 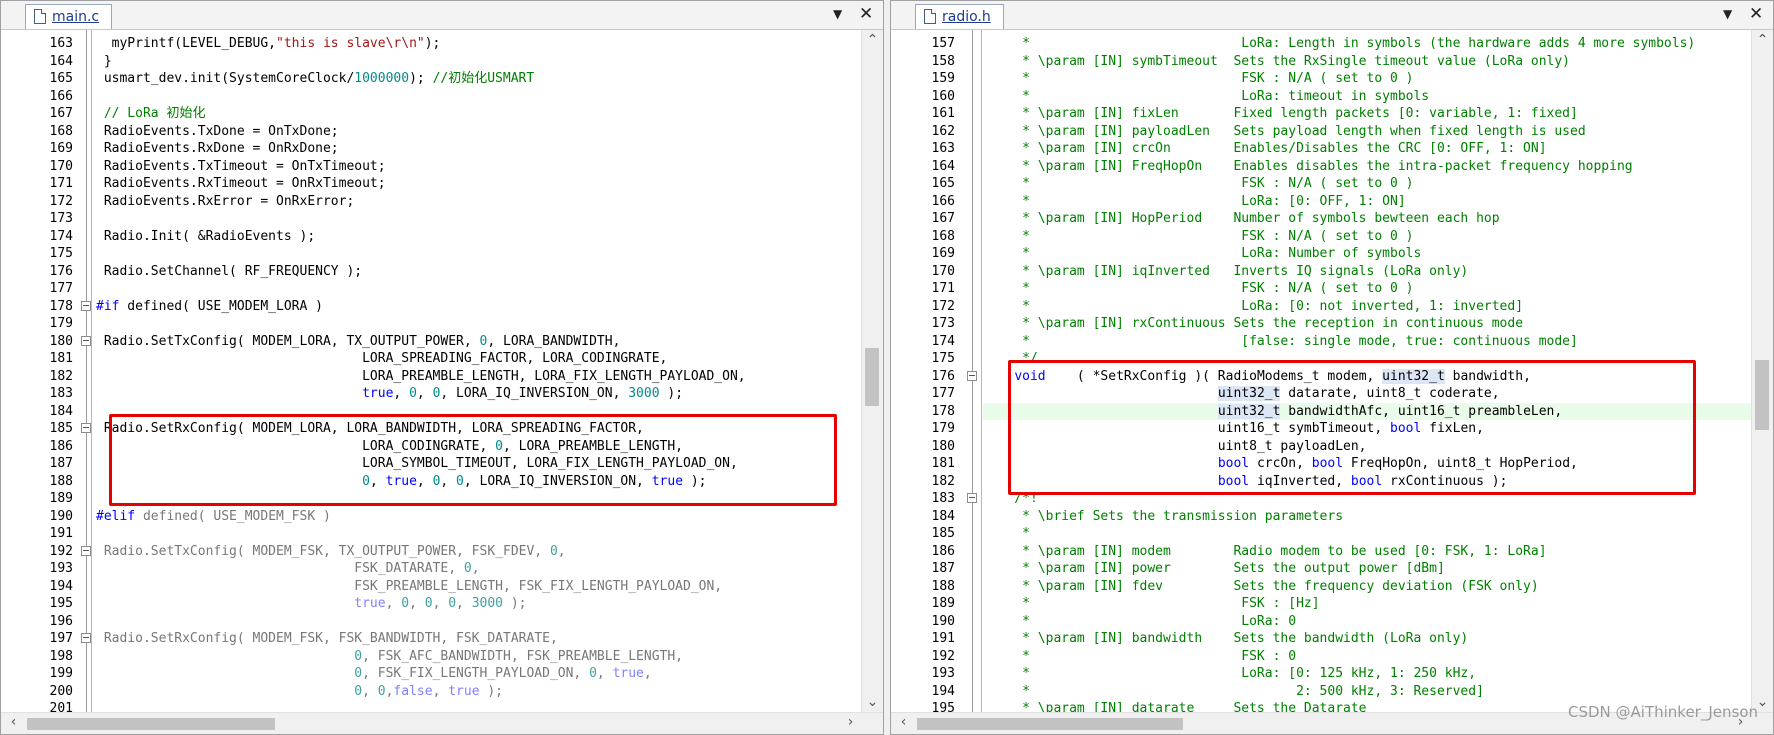 I want to click on code-line: 167 // LoRa 初始化, so click(x=431, y=114).